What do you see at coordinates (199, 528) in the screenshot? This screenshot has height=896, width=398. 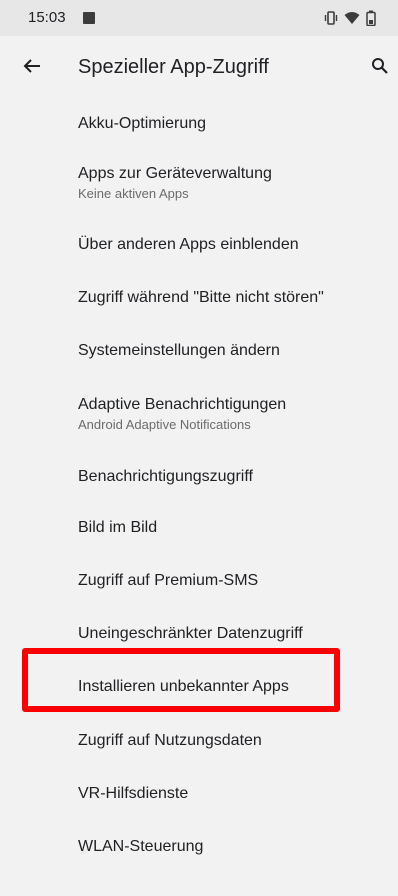 I see `list-item-bild-im-bild: Bild im Bild` at bounding box center [199, 528].